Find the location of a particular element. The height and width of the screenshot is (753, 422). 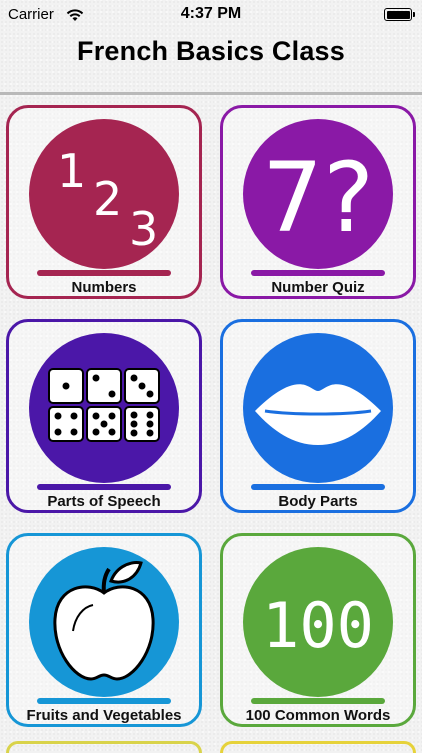

apple-icon is located at coordinates (104, 622).